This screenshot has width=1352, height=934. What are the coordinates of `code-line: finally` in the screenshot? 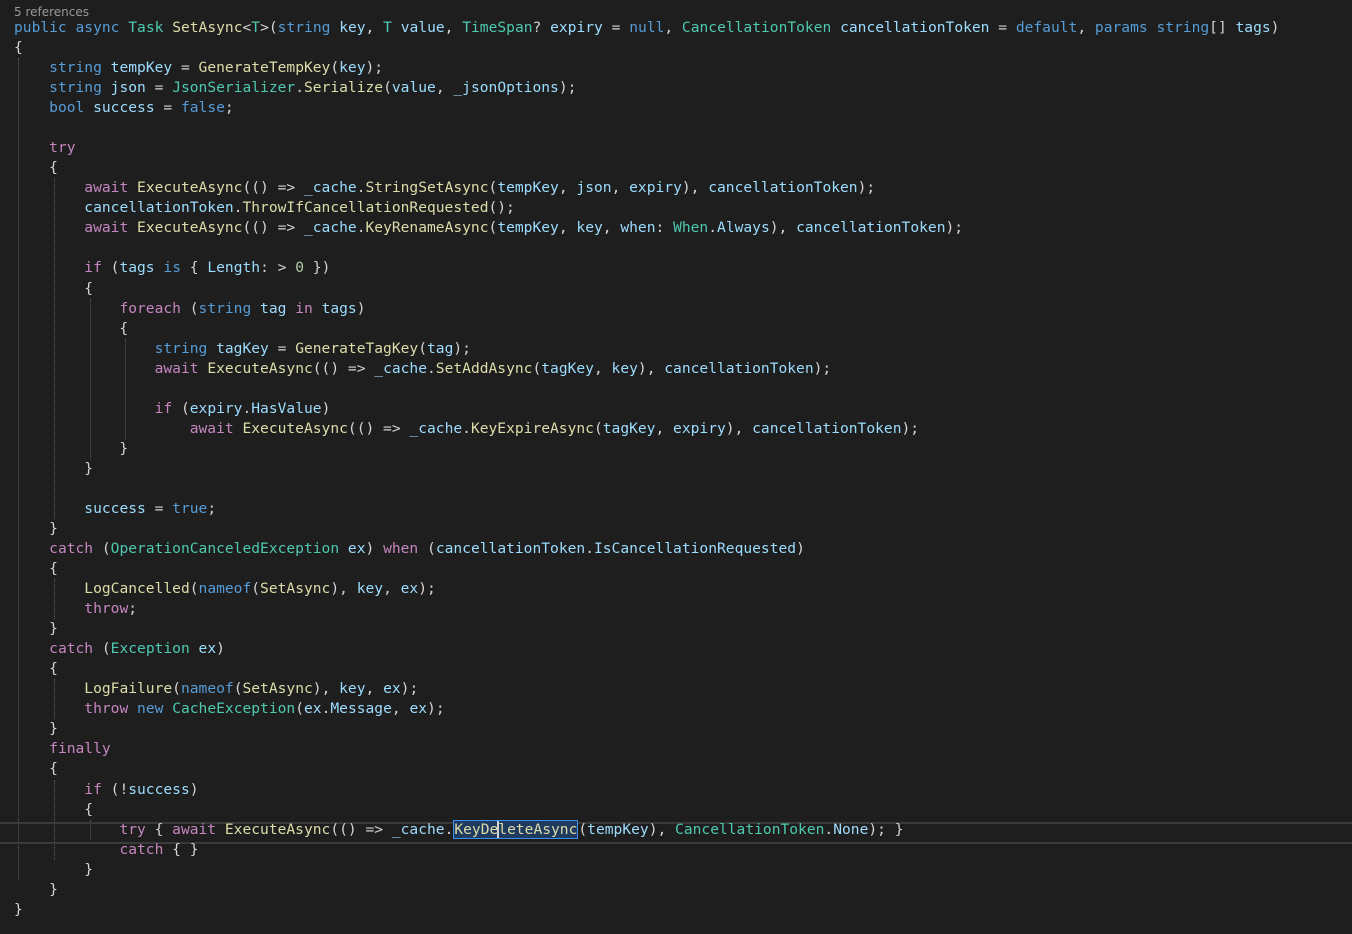 It's located at (62, 749).